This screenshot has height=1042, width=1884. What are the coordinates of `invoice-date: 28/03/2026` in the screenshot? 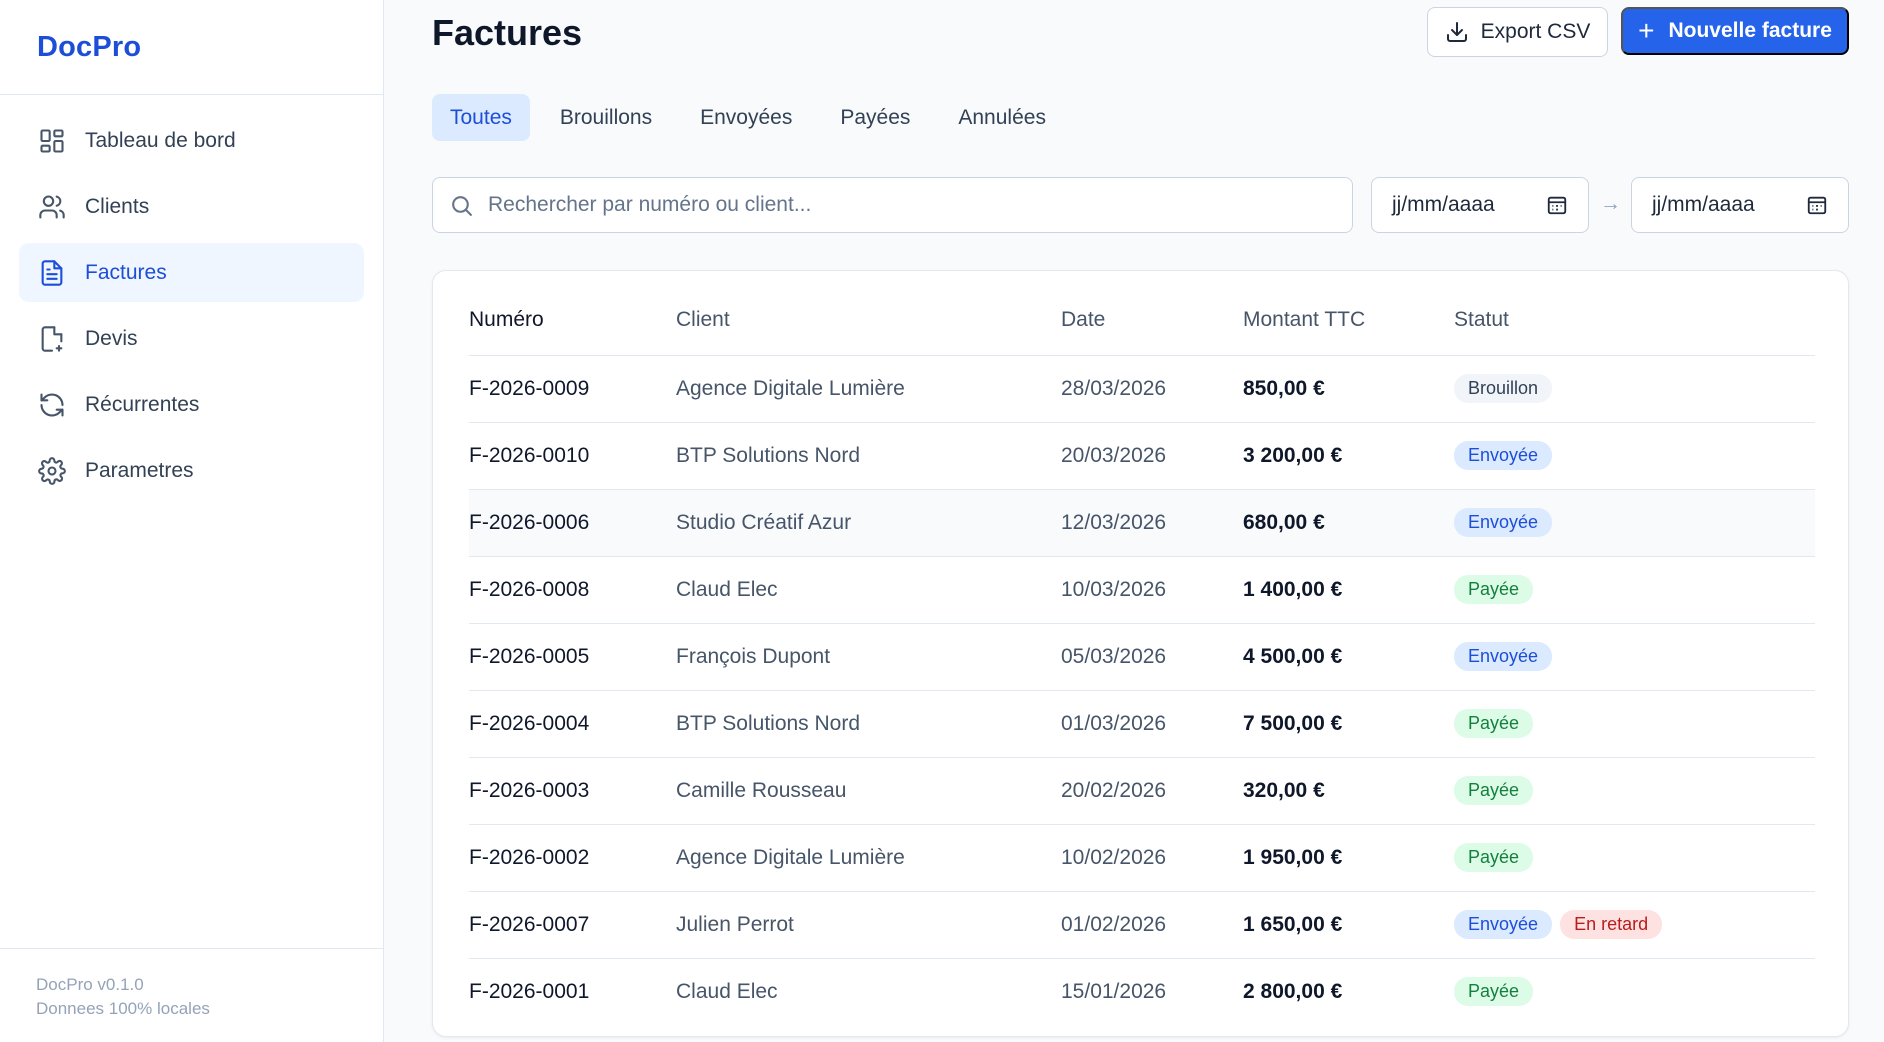 It's located at (1152, 389).